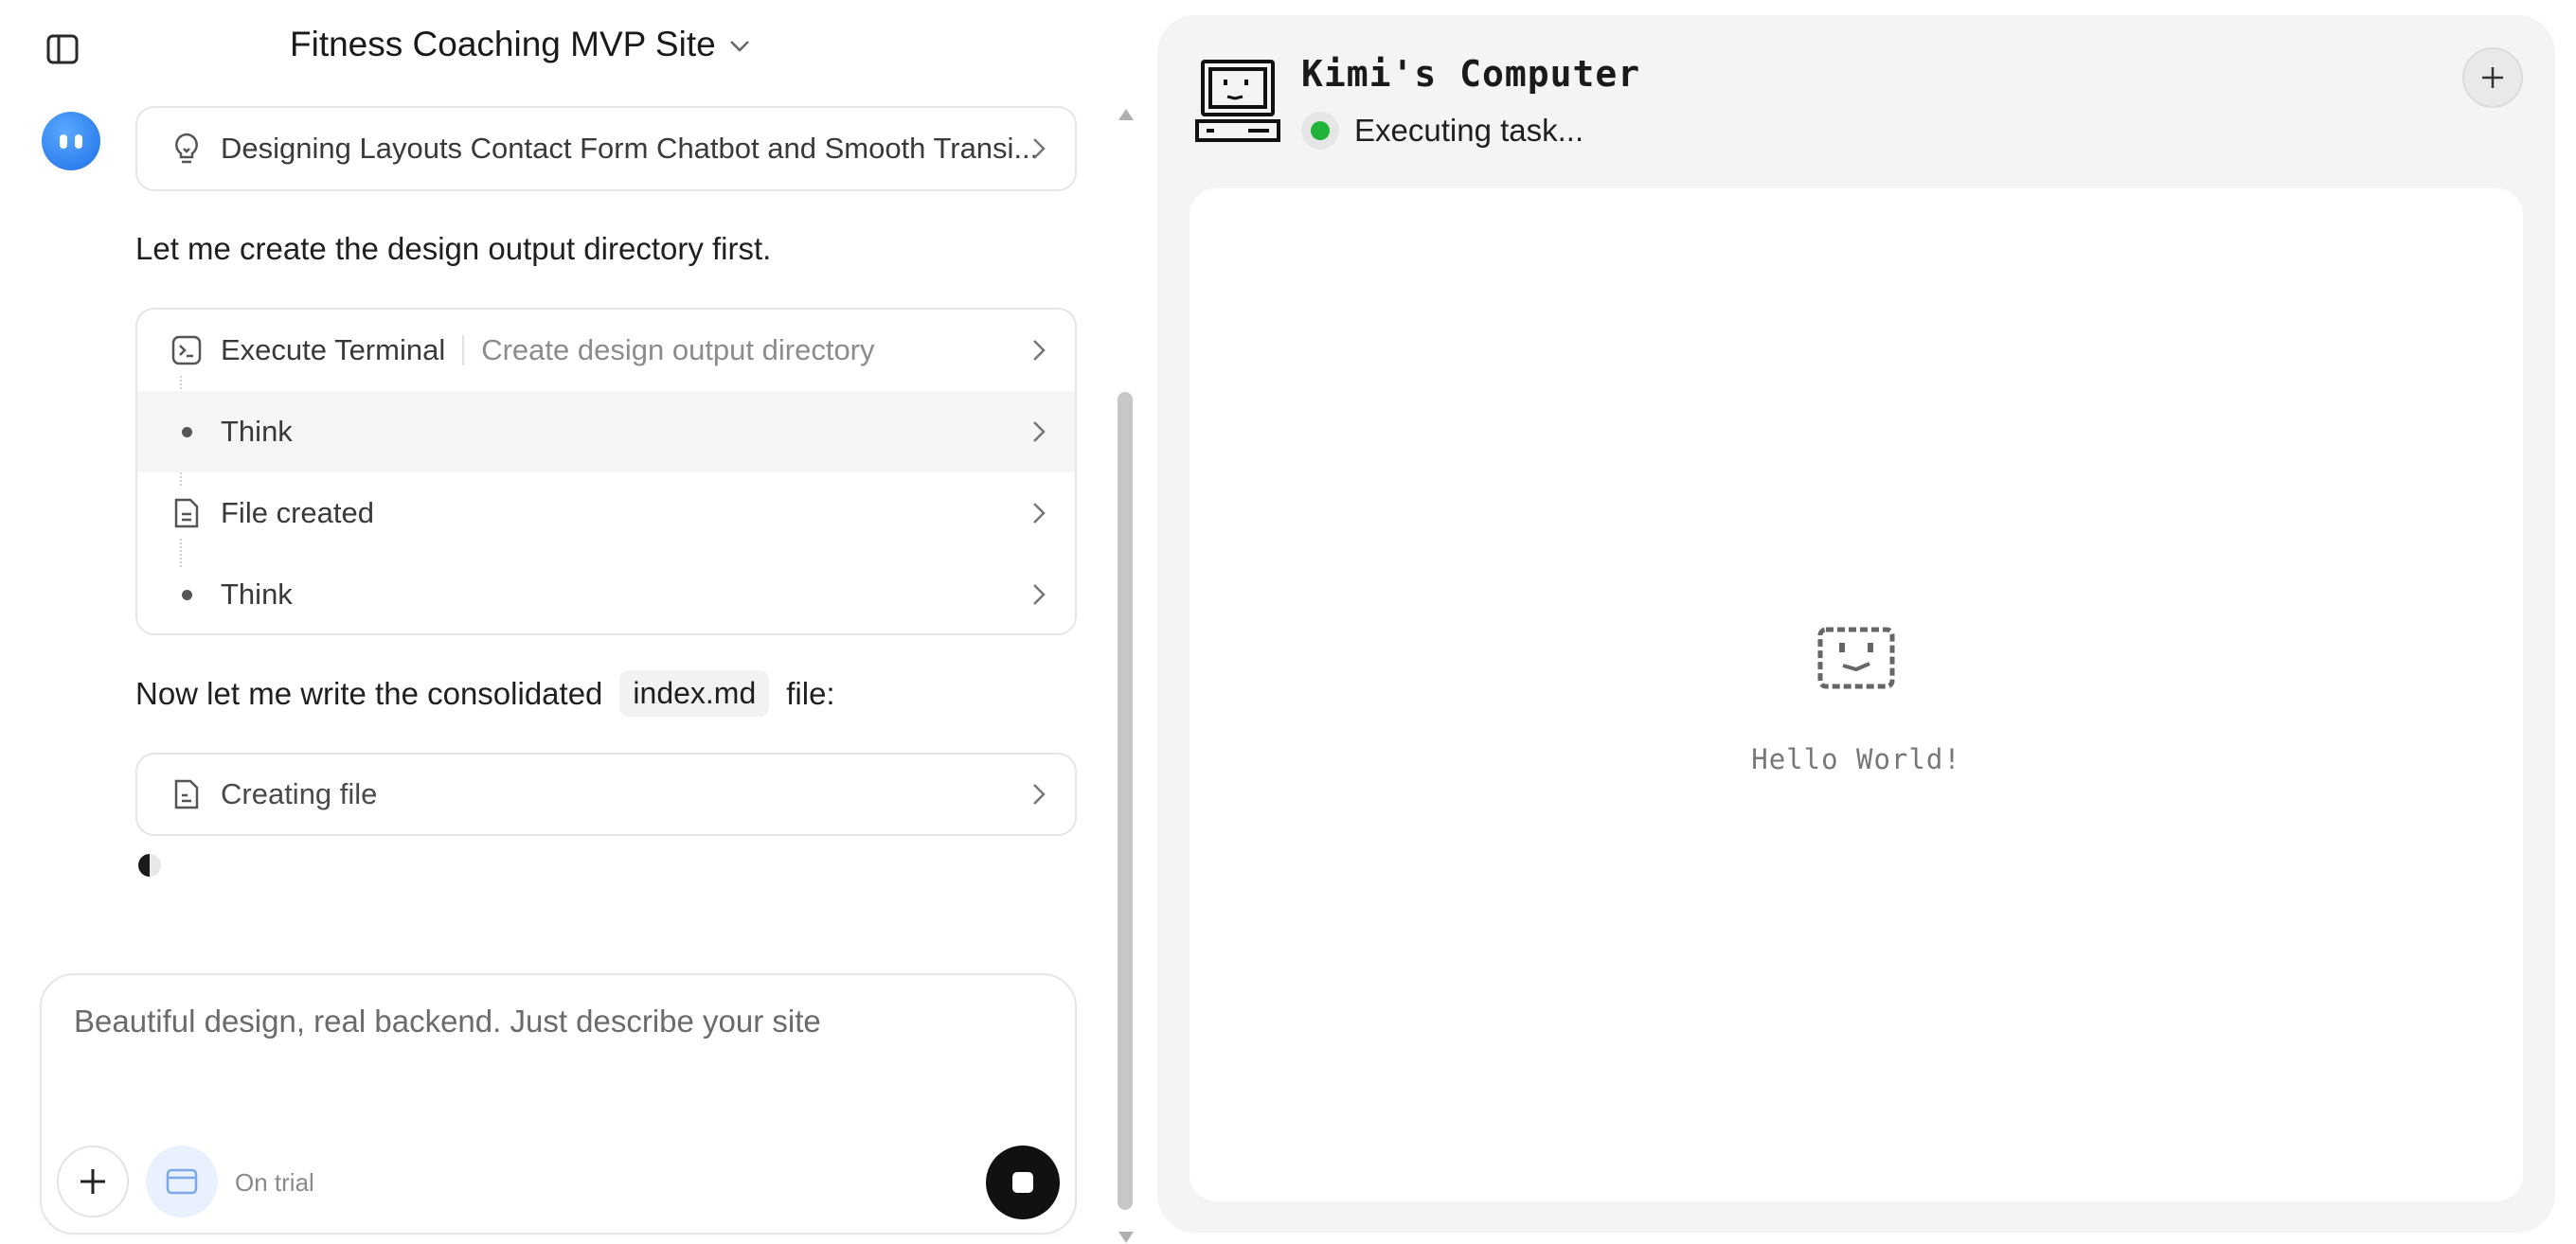  Describe the element at coordinates (606, 513) in the screenshot. I see `step-file-created: File created` at that location.